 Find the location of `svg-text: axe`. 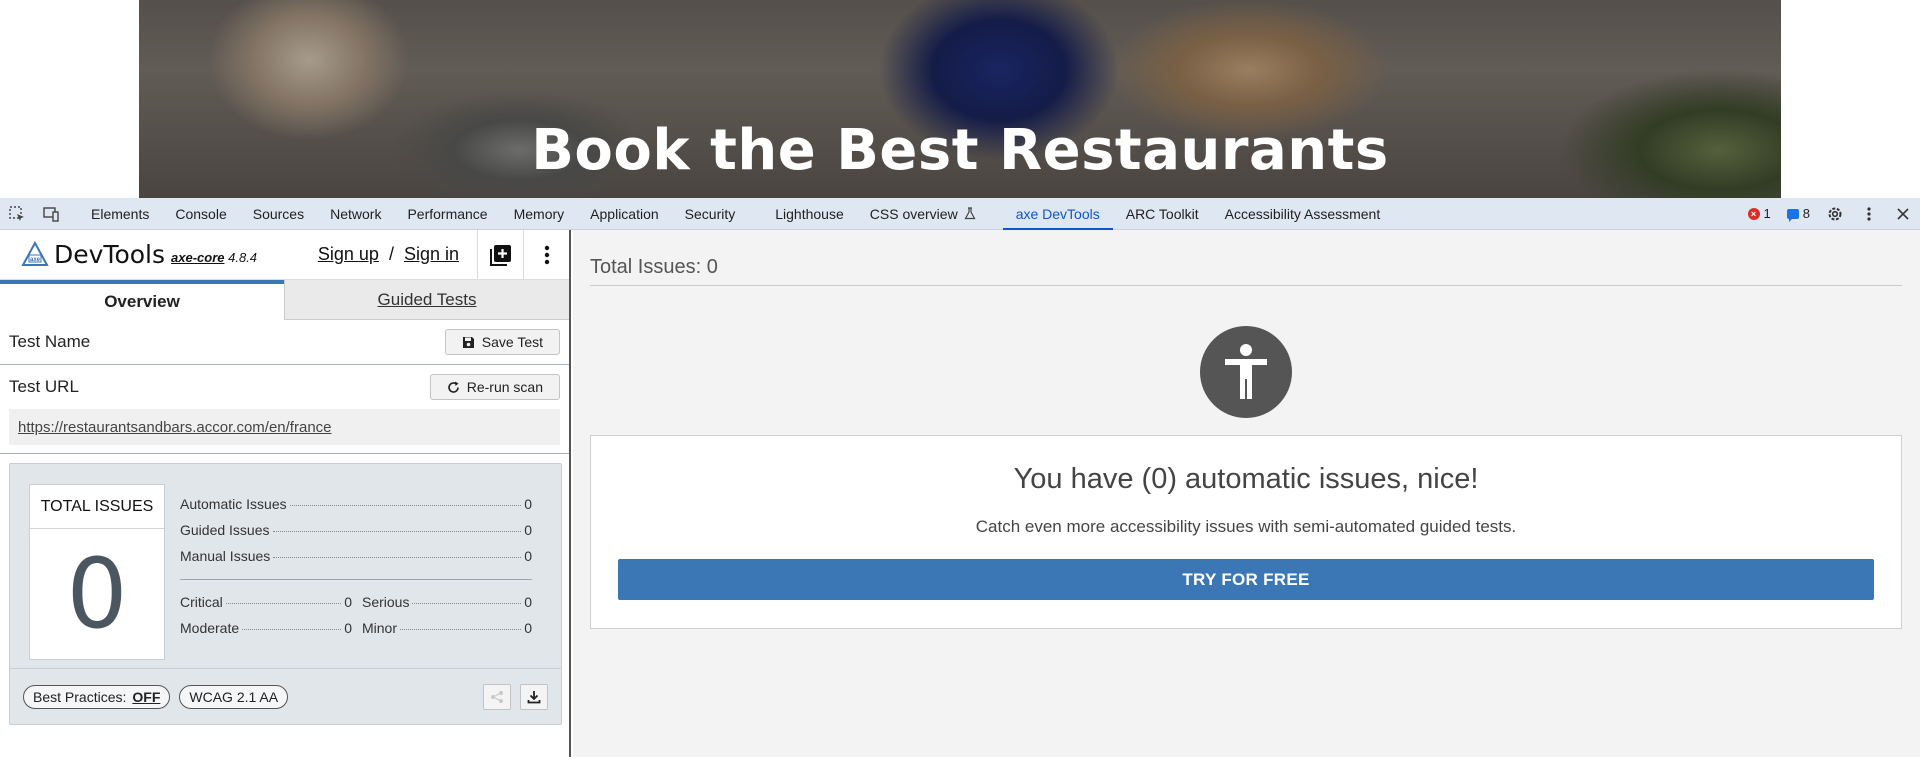

svg-text: axe is located at coordinates (35, 260).